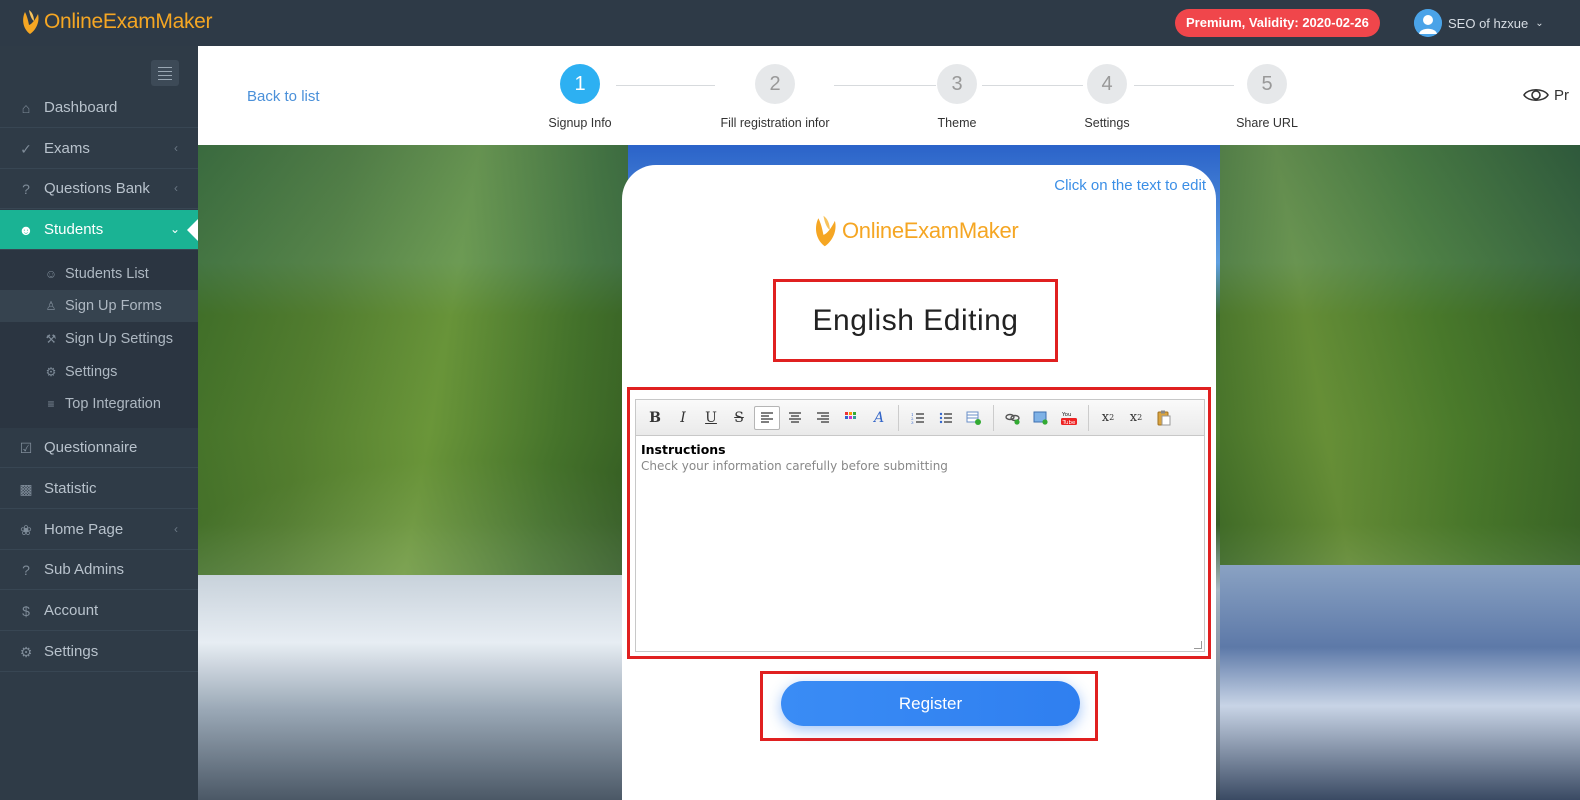  Describe the element at coordinates (283, 96) in the screenshot. I see `back-to-list-link: Back to list` at that location.